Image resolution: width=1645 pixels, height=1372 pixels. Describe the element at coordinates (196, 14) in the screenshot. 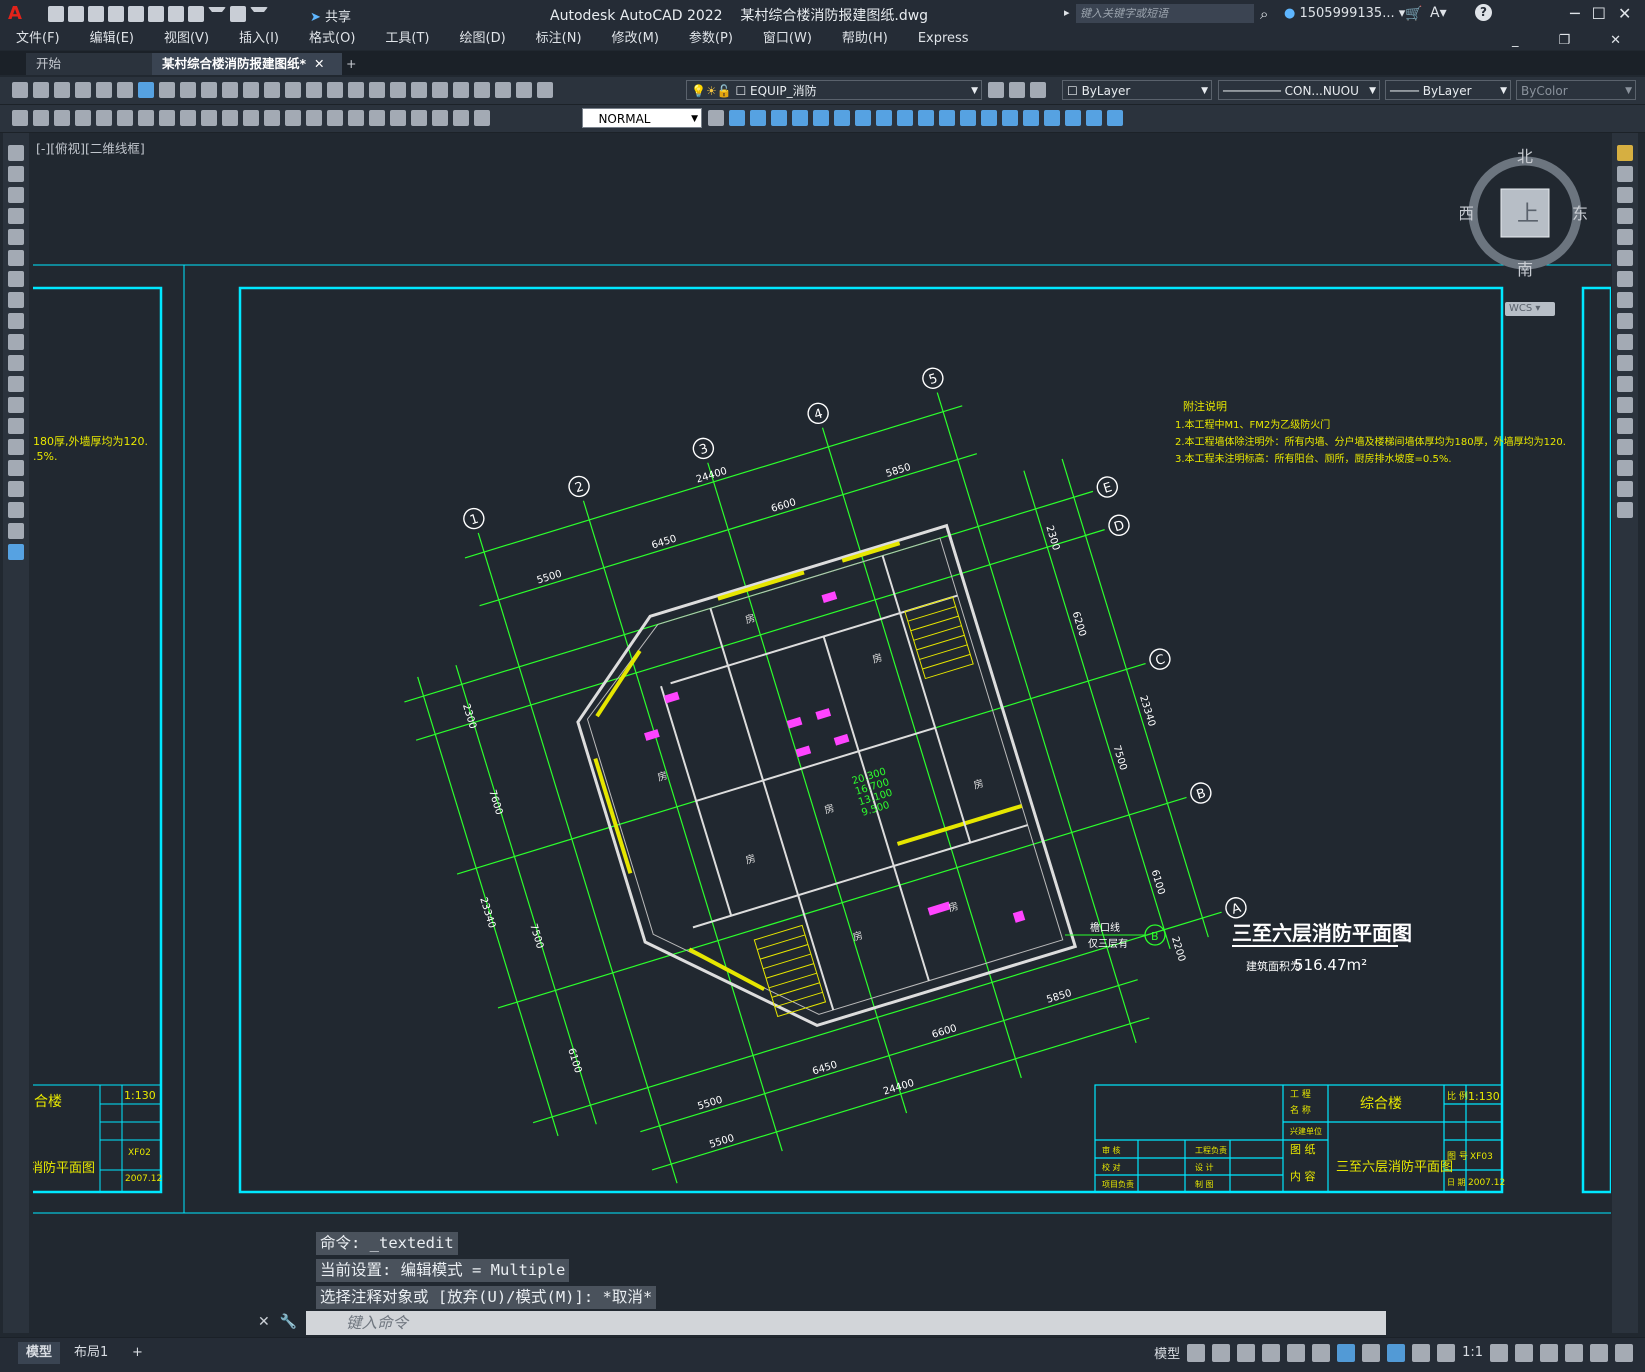

I see `undo-icon` at that location.